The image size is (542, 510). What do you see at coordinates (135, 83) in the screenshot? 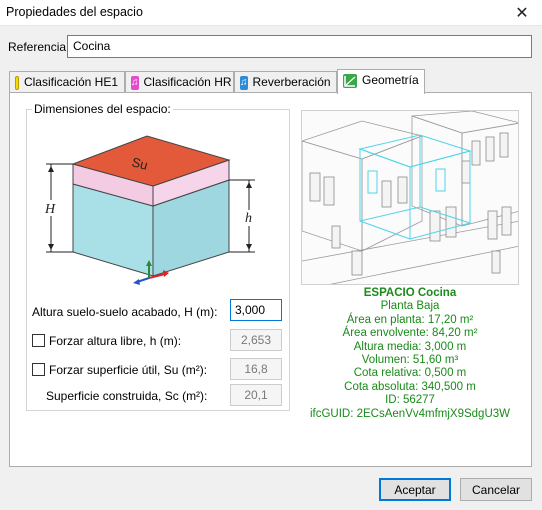
I see `hr-music-icon: ♫` at bounding box center [135, 83].